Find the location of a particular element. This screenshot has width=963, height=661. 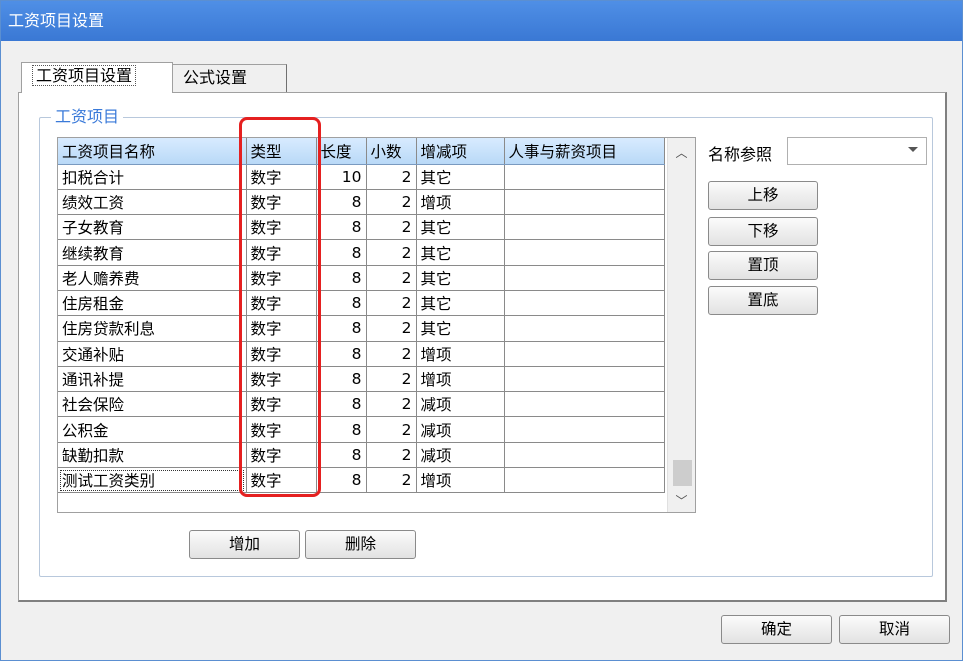

add-button: 增加 is located at coordinates (244, 544).